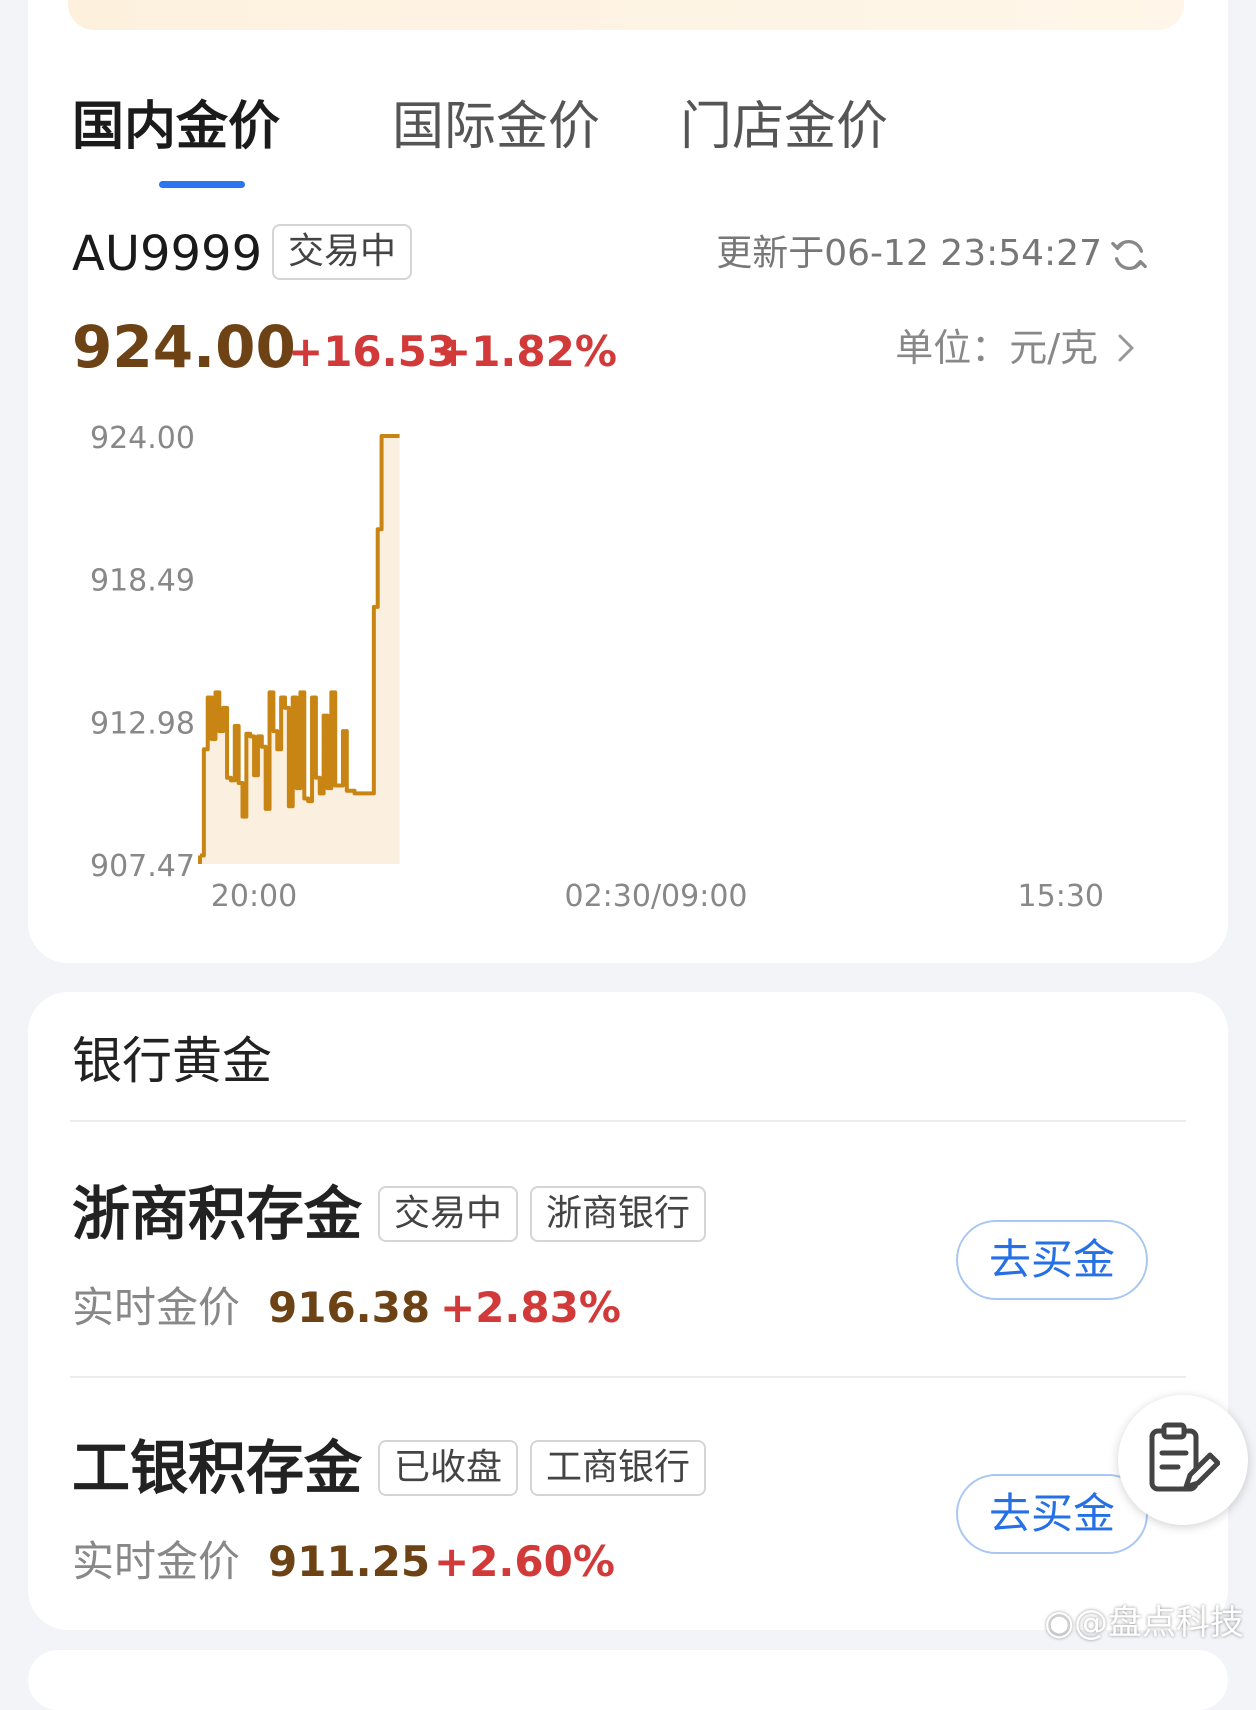 The height and width of the screenshot is (1710, 1256). Describe the element at coordinates (217, 1468) in the screenshot. I see `product-name: 工银积存金` at that location.